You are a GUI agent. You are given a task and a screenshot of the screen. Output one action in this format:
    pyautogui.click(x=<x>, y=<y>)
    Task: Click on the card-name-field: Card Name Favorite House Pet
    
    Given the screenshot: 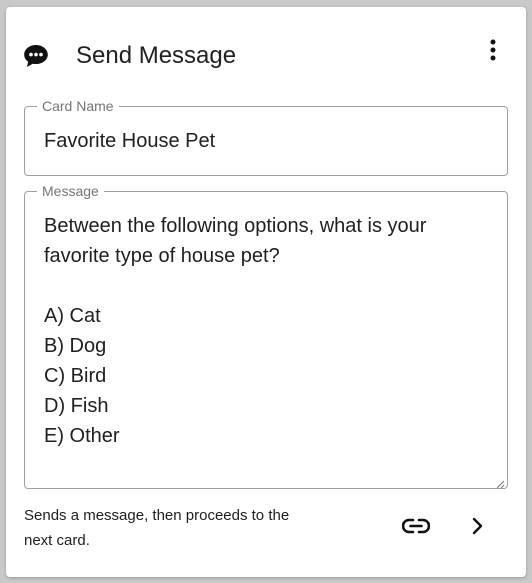 What is the action you would take?
    pyautogui.click(x=266, y=137)
    